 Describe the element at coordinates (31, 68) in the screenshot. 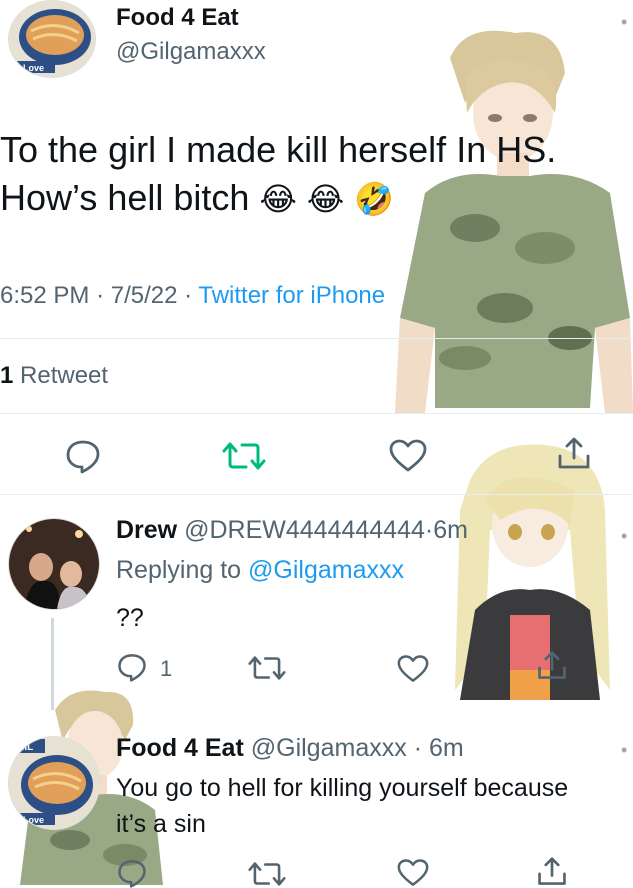

I see `svg-text: I Love` at that location.